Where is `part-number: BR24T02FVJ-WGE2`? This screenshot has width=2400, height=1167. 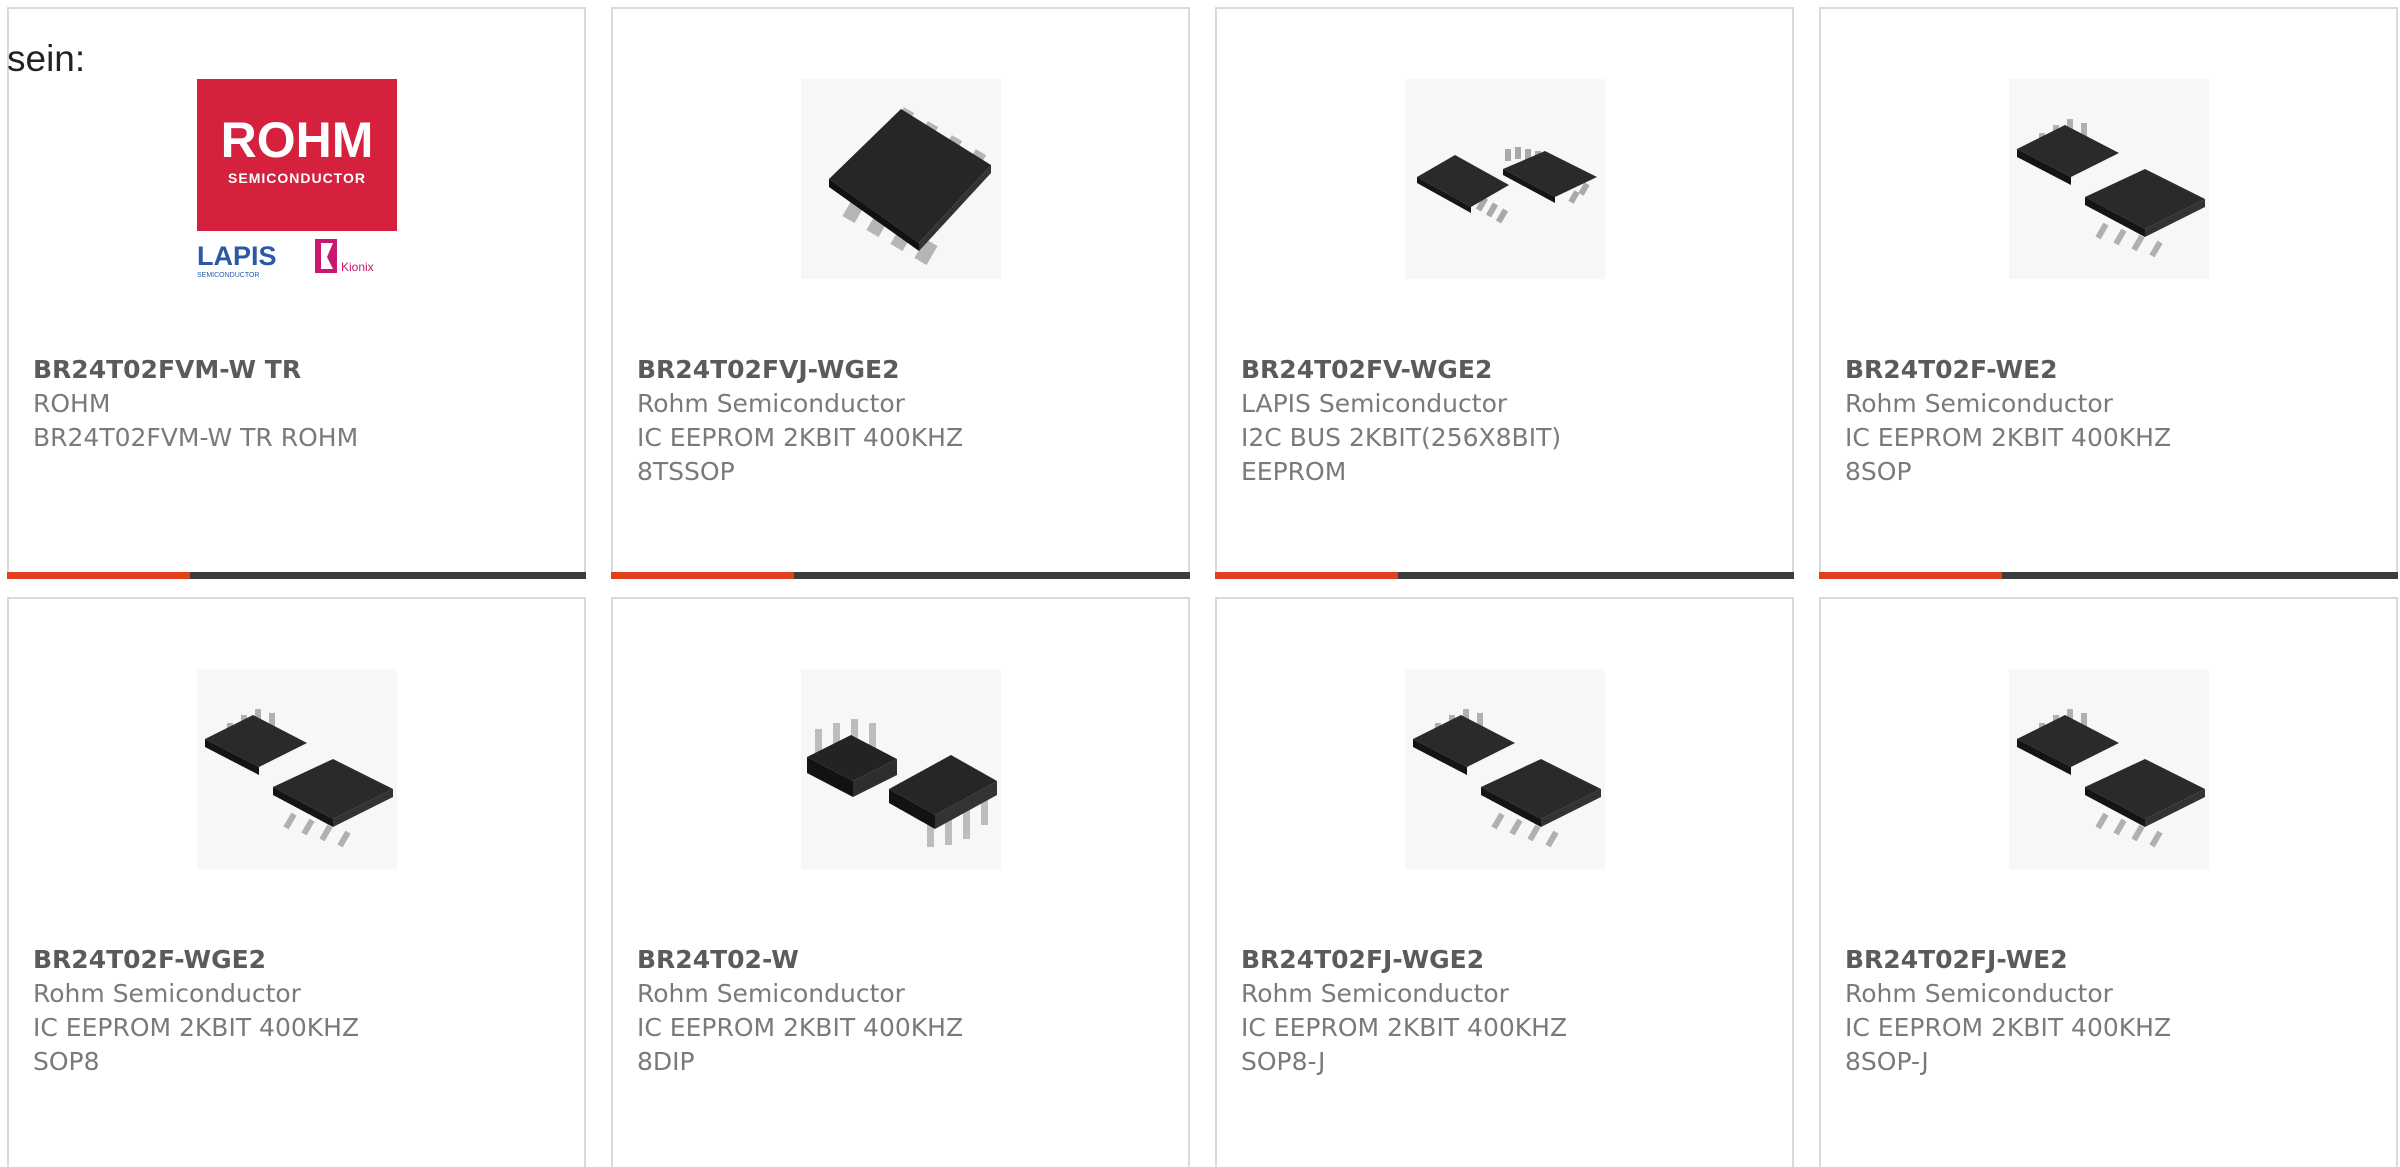
part-number: BR24T02FVJ-WGE2 is located at coordinates (822, 370).